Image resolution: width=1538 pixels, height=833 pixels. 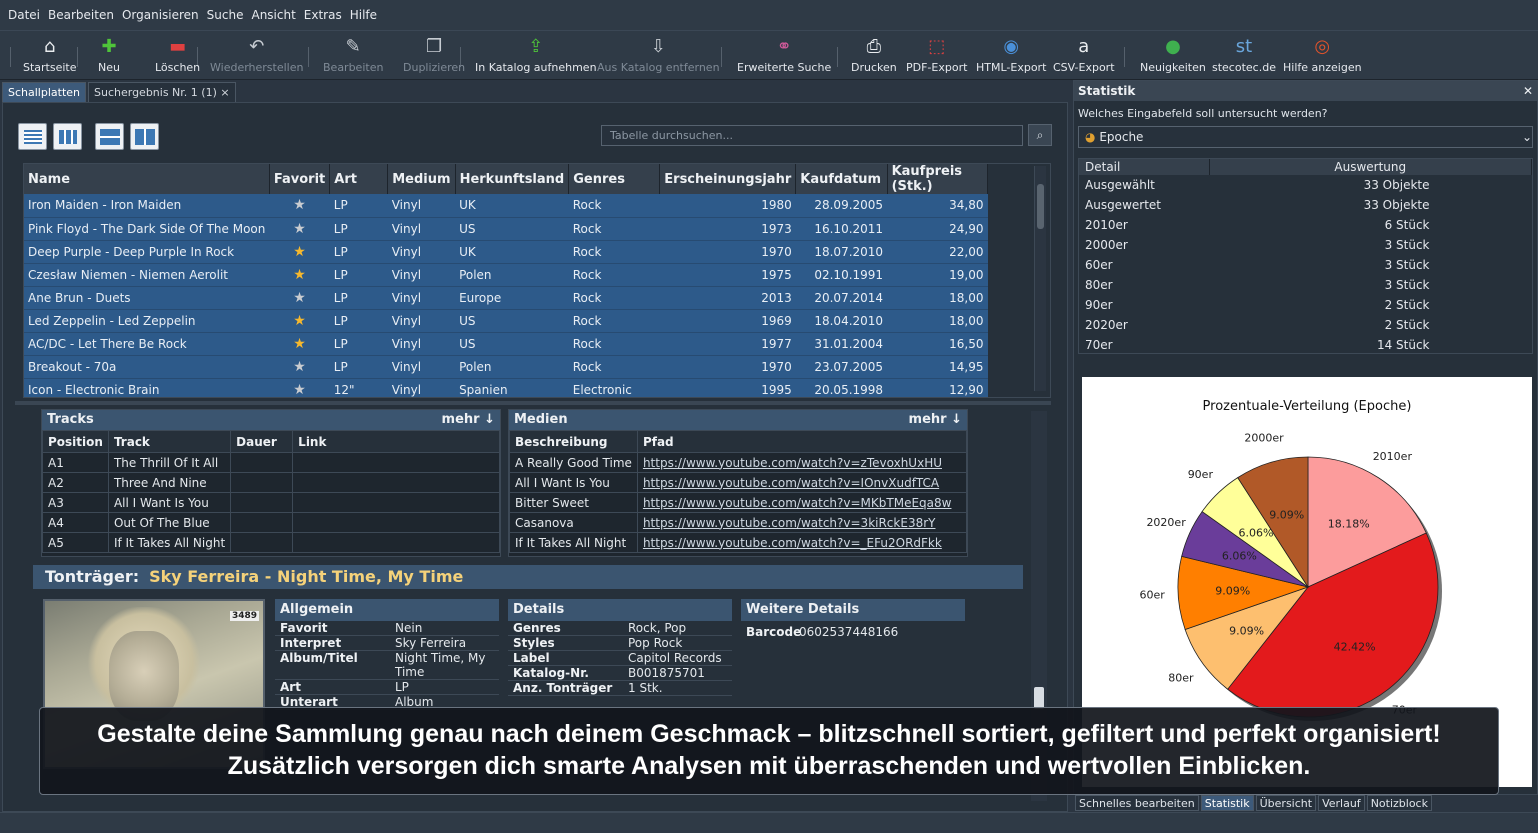 I want to click on tracks-col-dauer: Dauer, so click(x=262, y=441).